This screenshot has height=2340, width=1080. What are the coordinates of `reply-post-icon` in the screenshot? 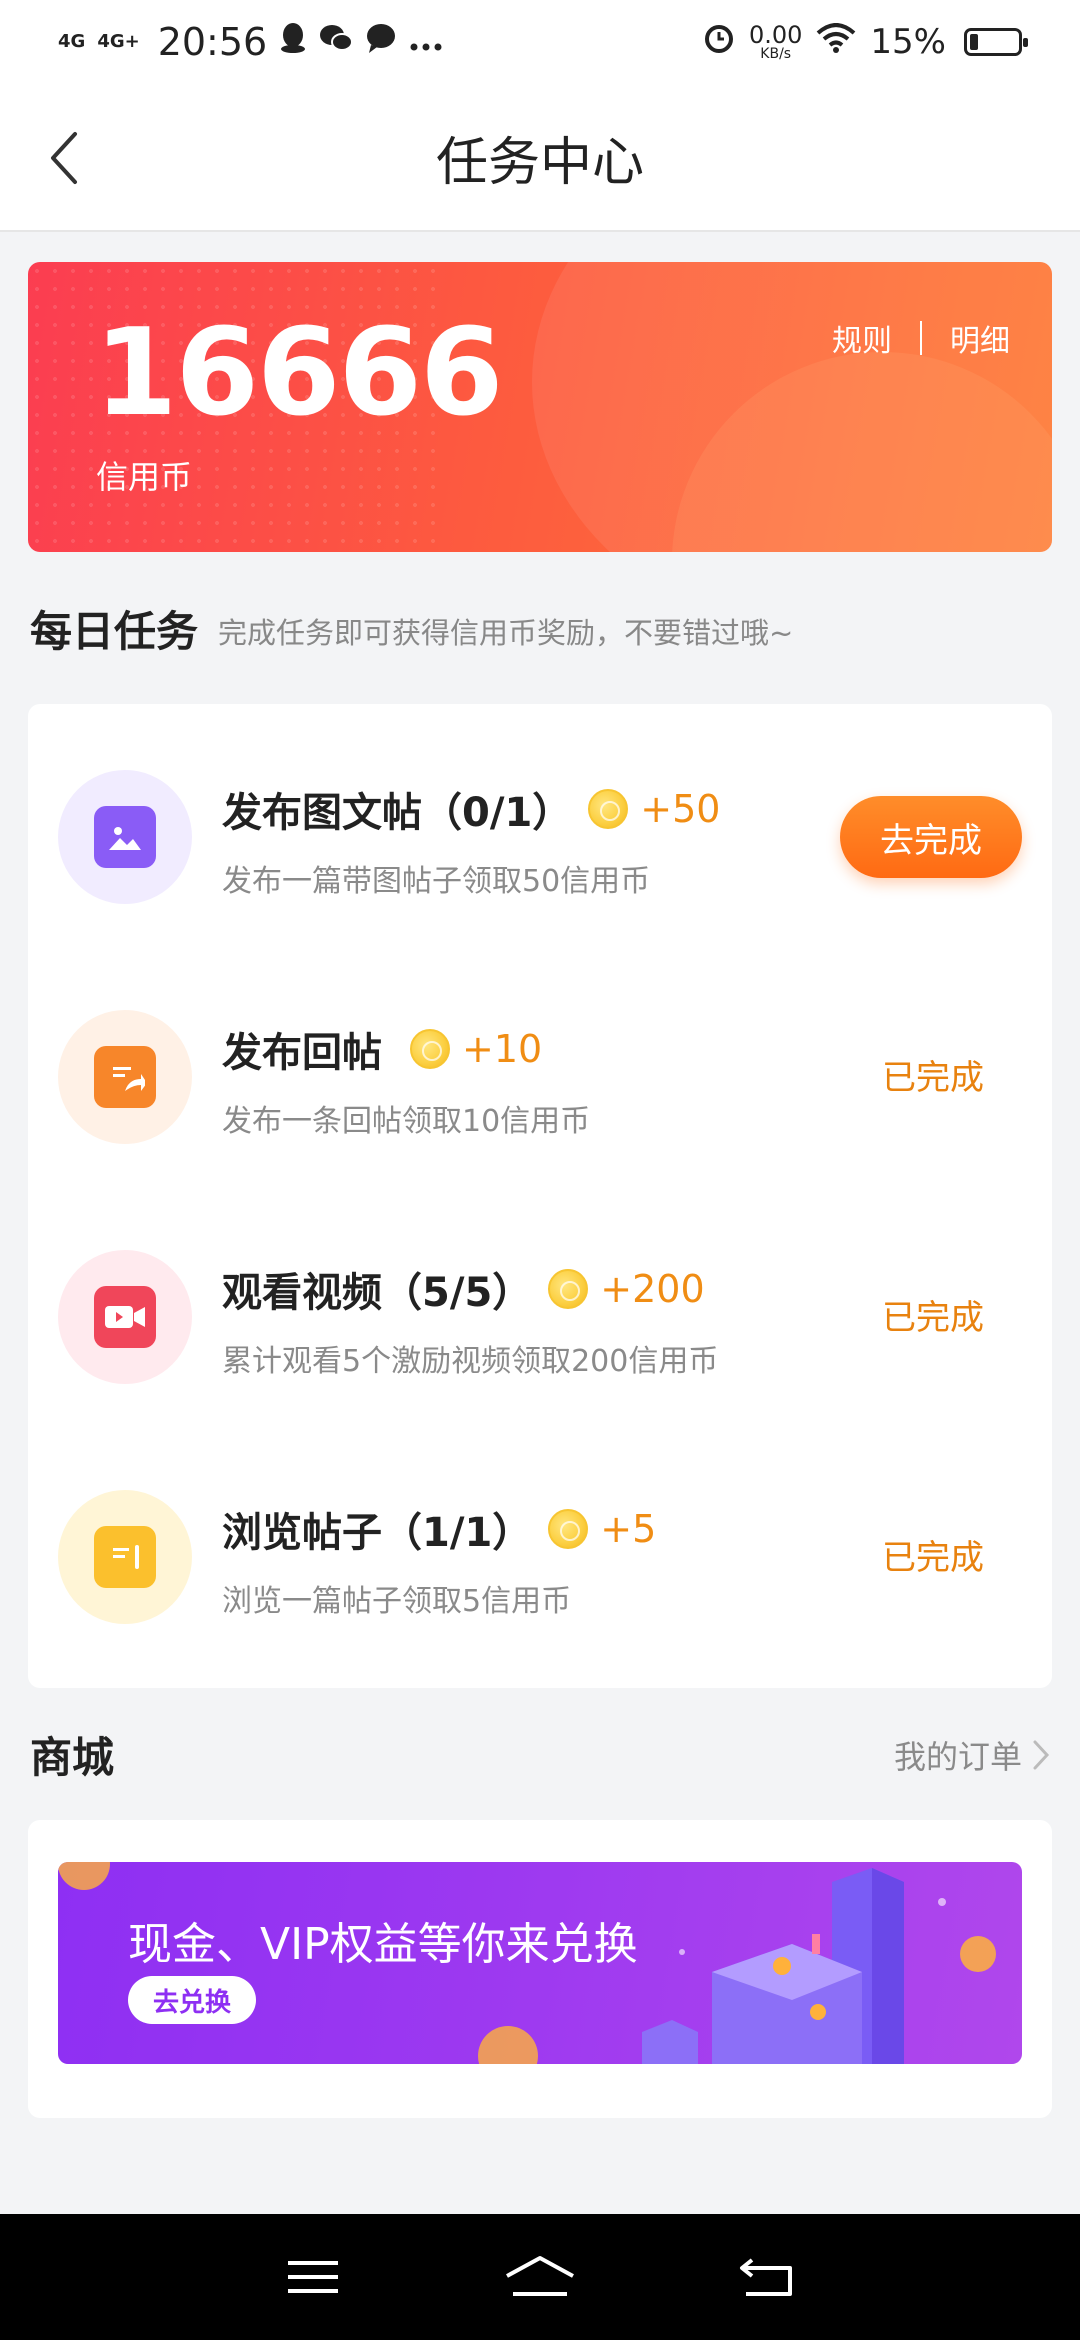 It's located at (125, 1077).